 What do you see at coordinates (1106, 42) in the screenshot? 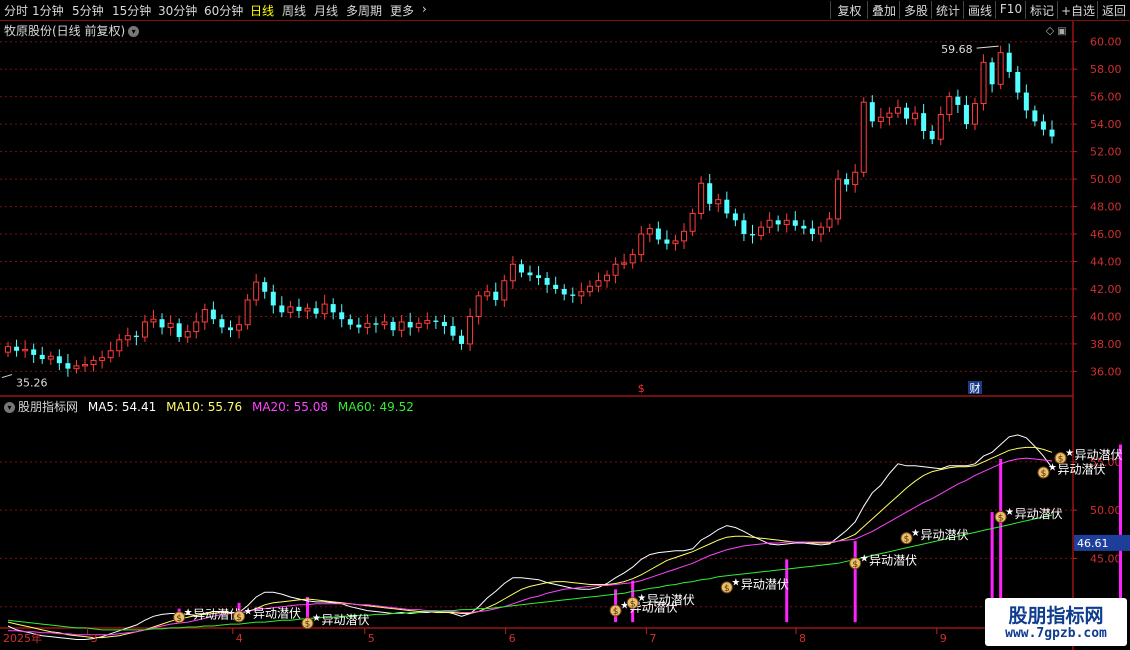
I see `price-tick-label: 60.00` at bounding box center [1106, 42].